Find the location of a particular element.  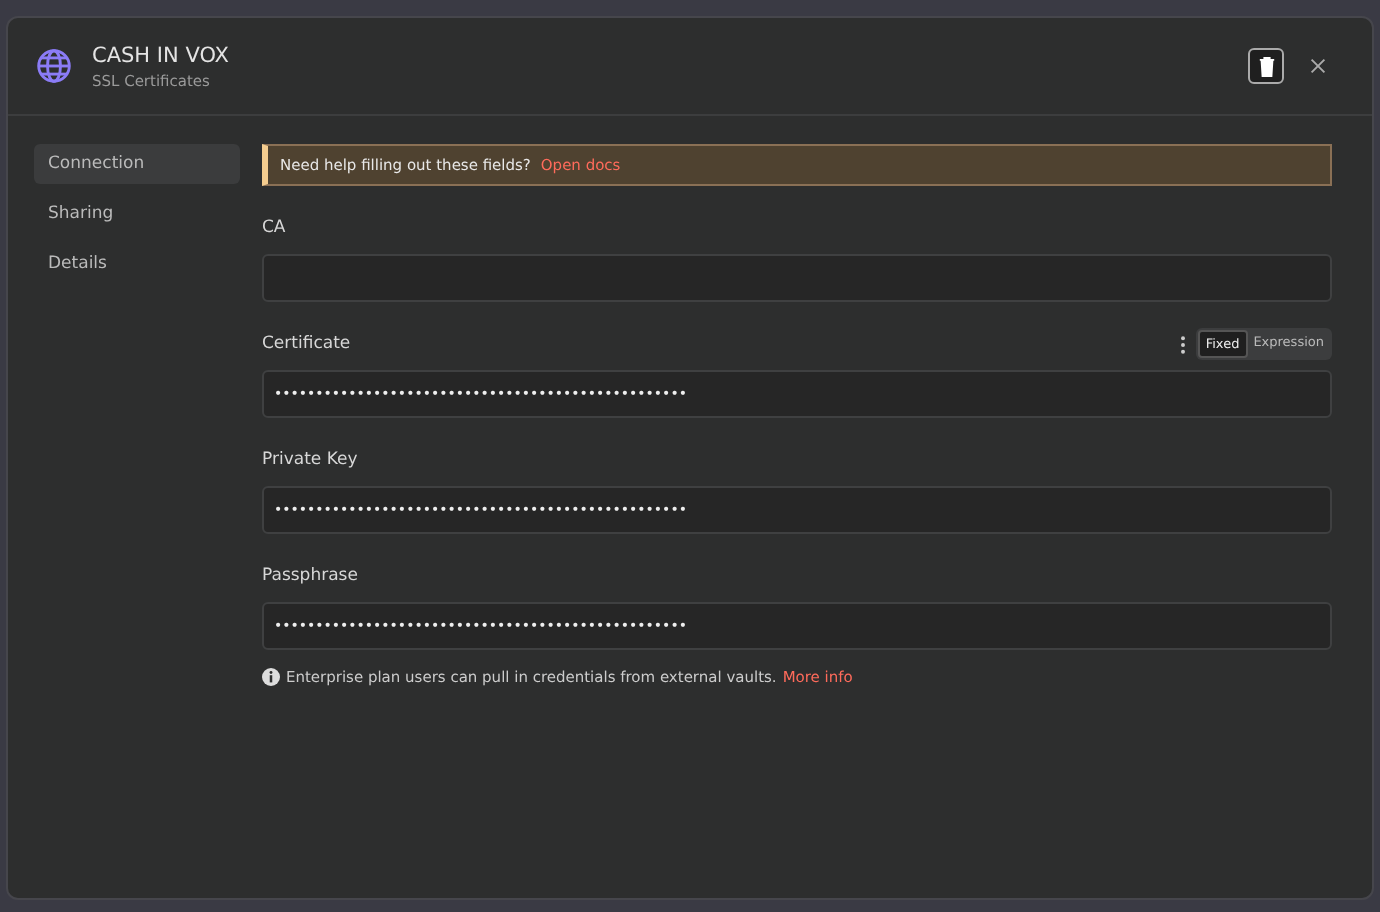

close-icon is located at coordinates (1318, 66).